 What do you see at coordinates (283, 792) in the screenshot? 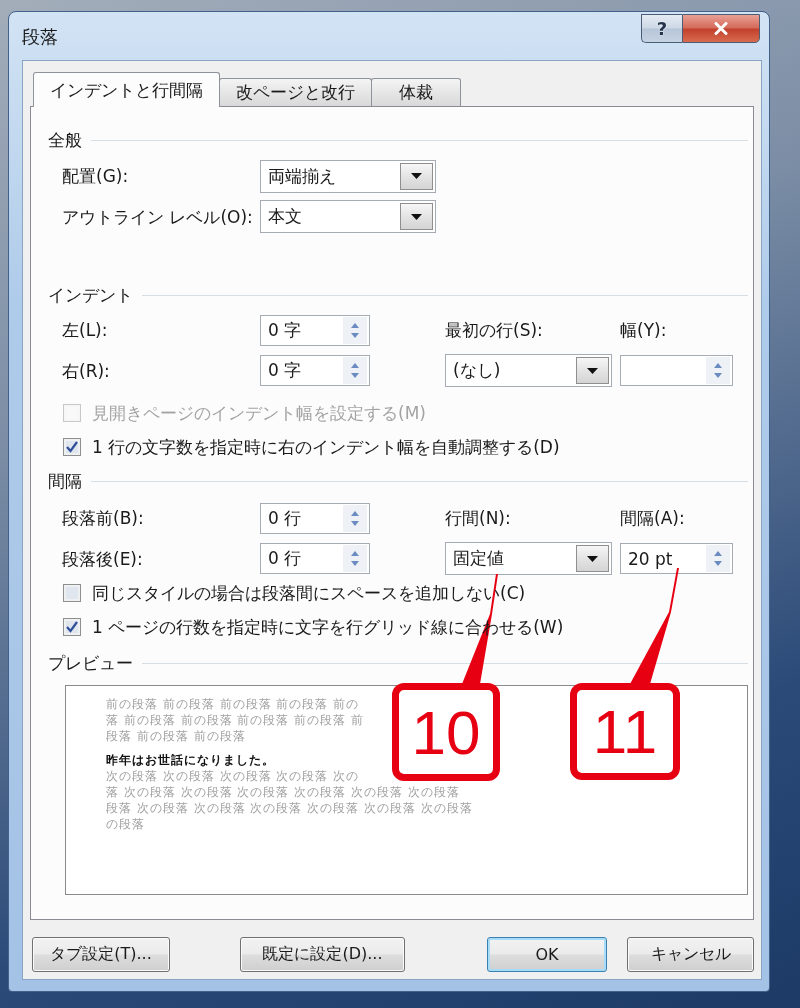
I see `preview-text: 落 次の段落 次の段落 次の段落 次の段落 次の段落 次の段落` at bounding box center [283, 792].